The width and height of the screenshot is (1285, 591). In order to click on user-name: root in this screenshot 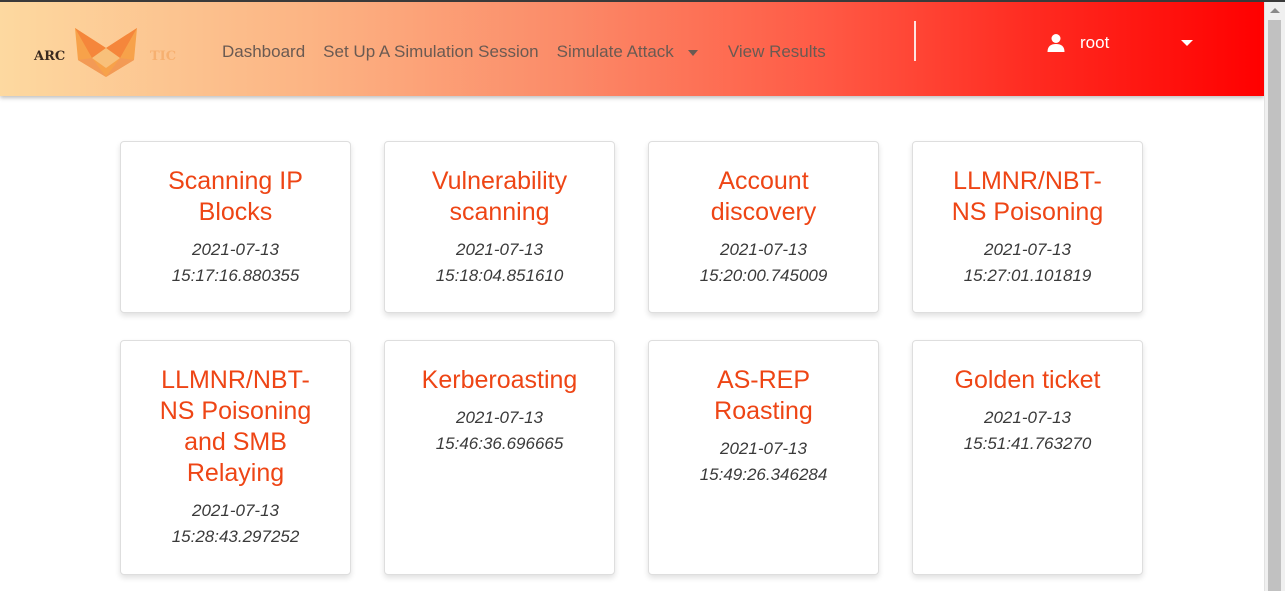, I will do `click(1095, 42)`.